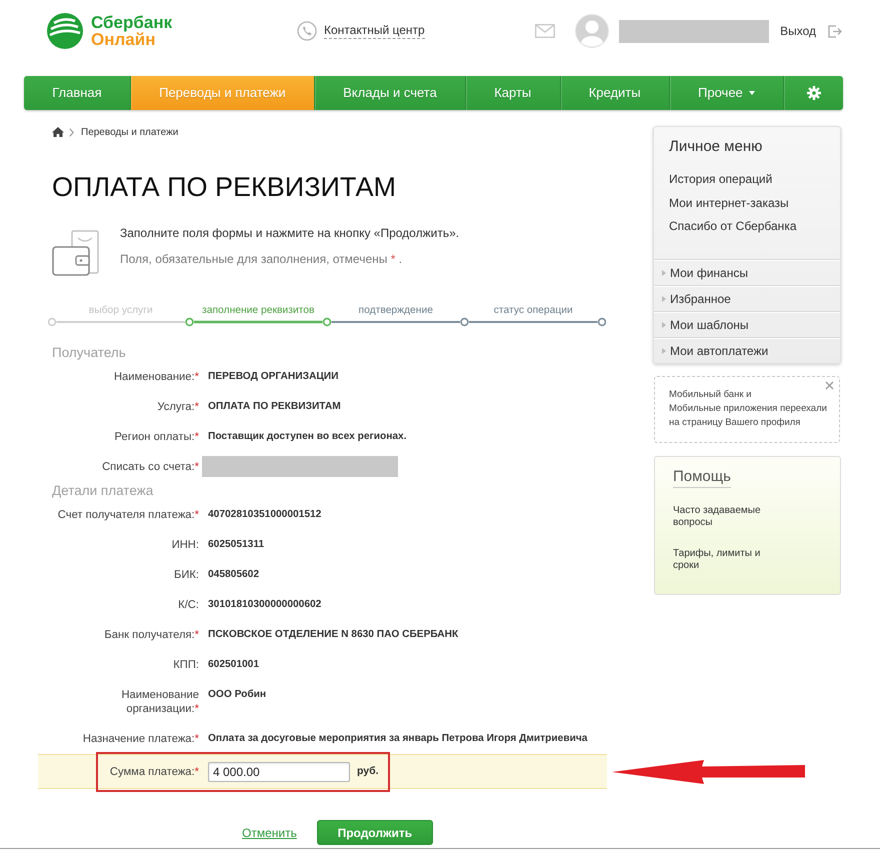  What do you see at coordinates (720, 179) in the screenshot?
I see `menu-link: История операций` at bounding box center [720, 179].